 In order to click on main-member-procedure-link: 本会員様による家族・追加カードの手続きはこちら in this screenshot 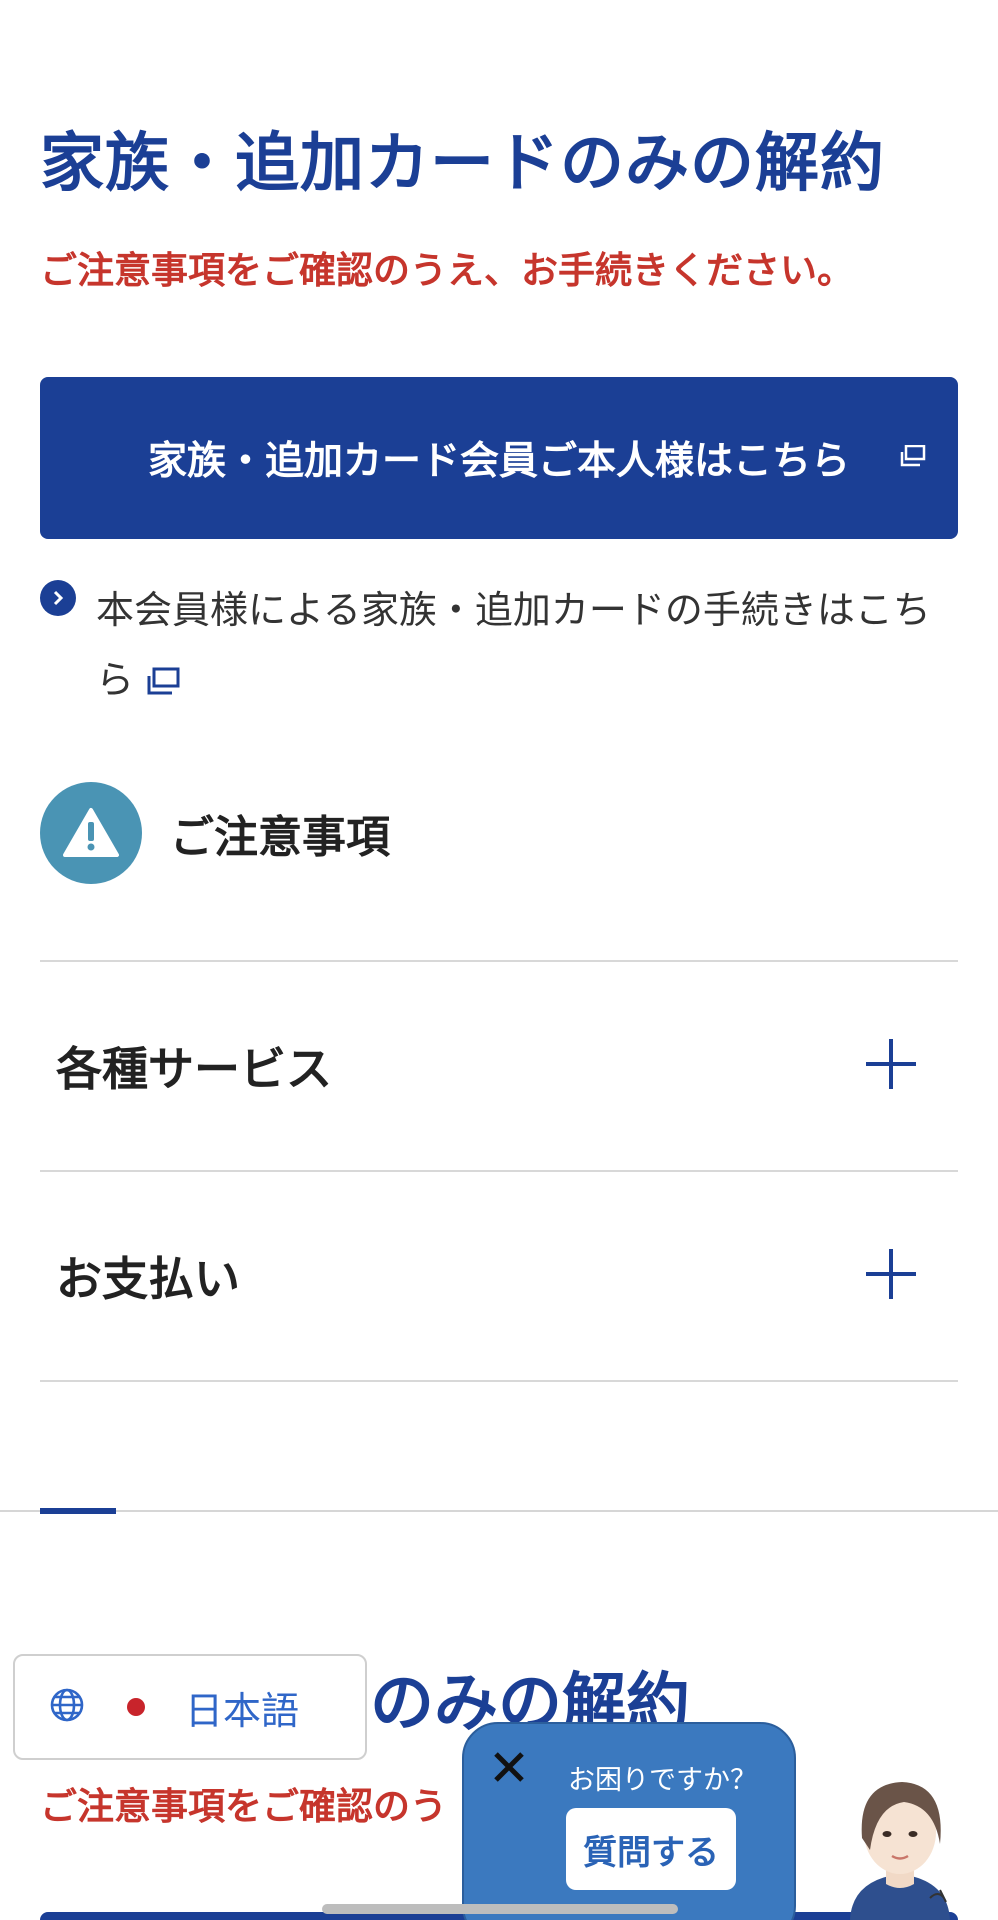, I will do `click(499, 646)`.